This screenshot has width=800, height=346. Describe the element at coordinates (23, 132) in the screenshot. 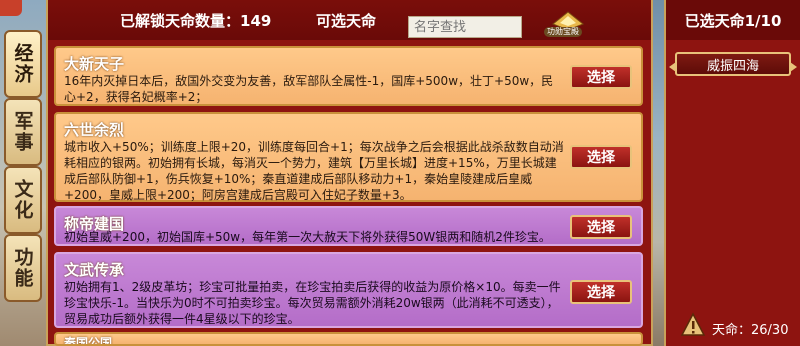

I see `side-tab-military: 军事` at that location.